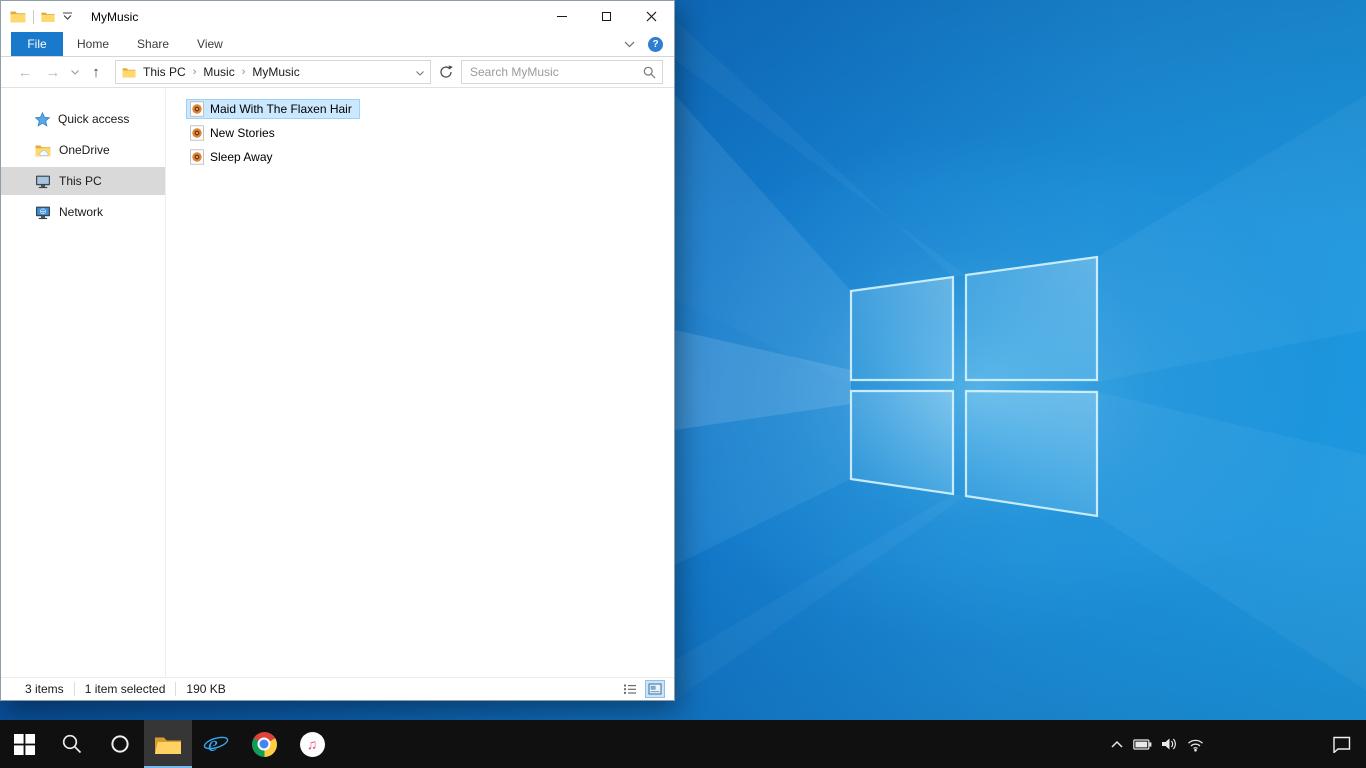  Describe the element at coordinates (94, 119) in the screenshot. I see `sidebar-item-label: Quick access` at that location.